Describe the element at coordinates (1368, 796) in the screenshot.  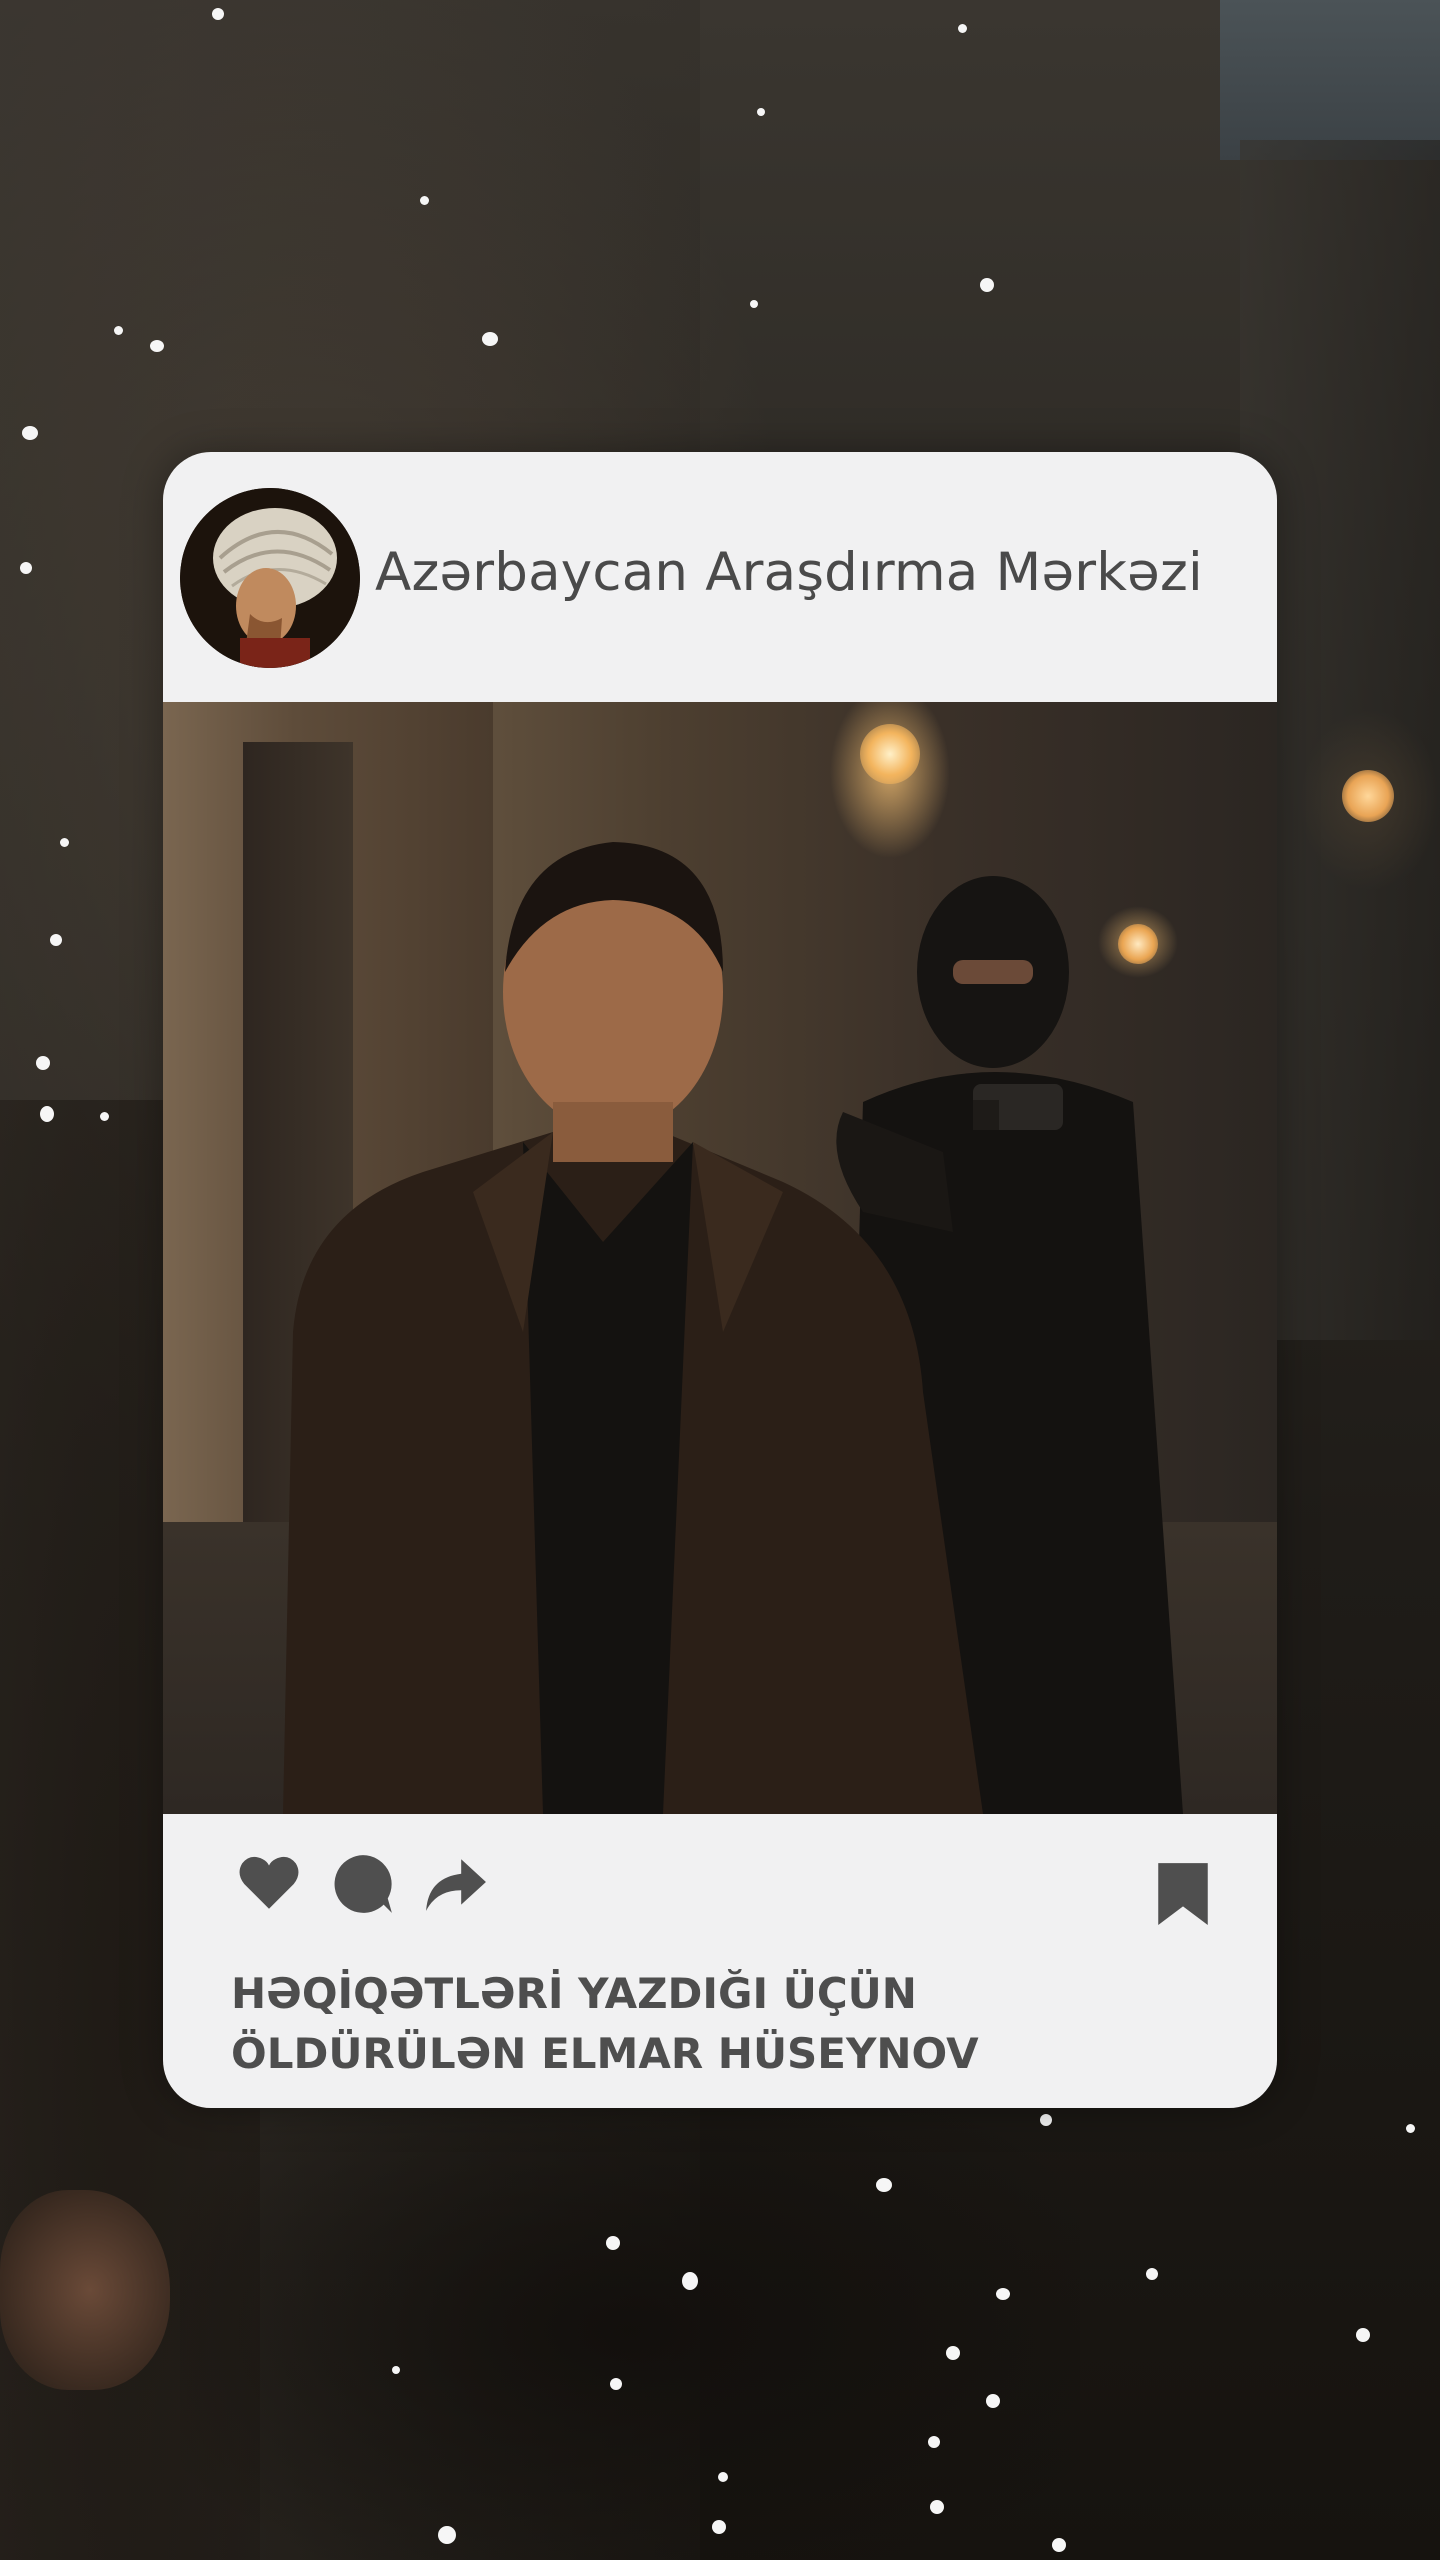
I see `background-street-lamp` at that location.